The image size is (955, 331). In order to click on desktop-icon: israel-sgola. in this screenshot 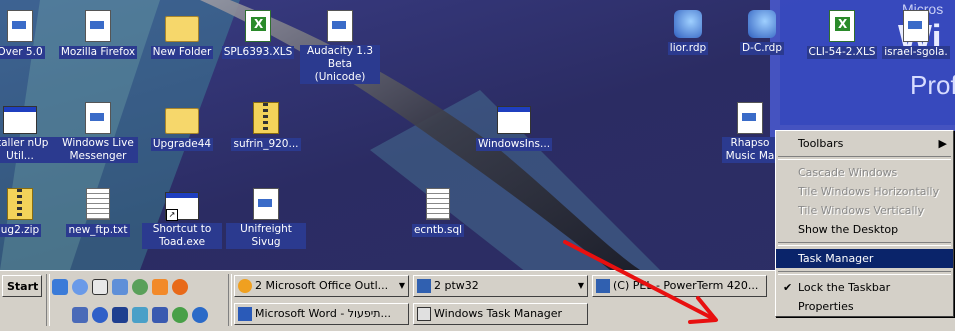, I will do `click(915, 34)`.